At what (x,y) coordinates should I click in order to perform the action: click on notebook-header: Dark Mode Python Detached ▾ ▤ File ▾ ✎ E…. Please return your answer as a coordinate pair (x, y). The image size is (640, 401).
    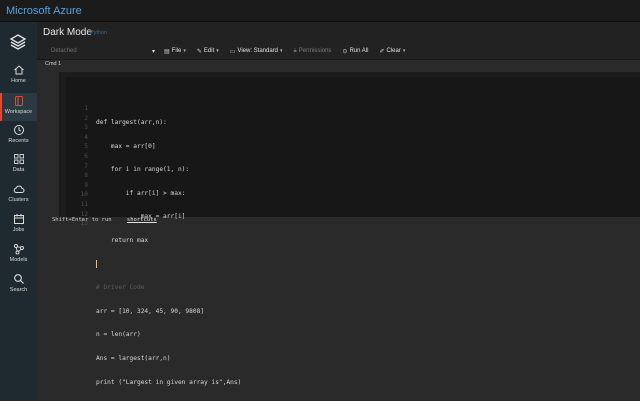
    Looking at the image, I should click on (338, 41).